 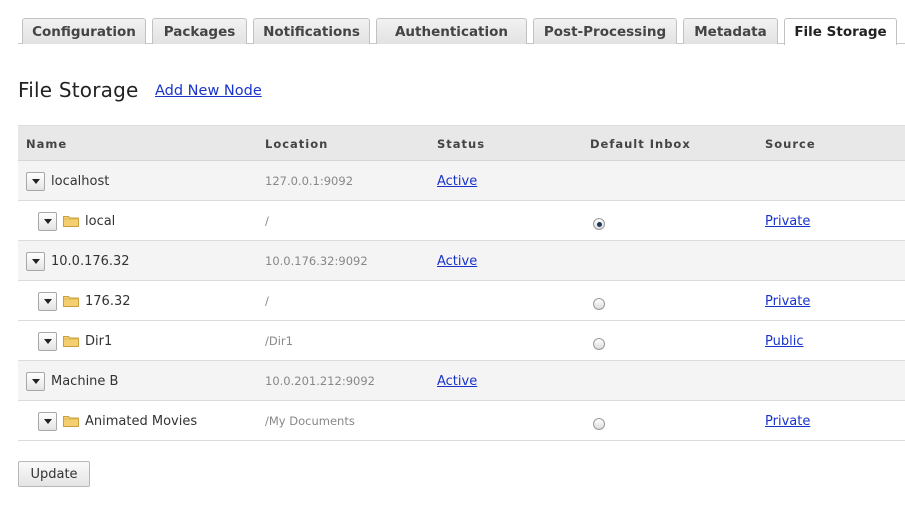 I want to click on tab-metadata: Metadata, so click(x=730, y=31).